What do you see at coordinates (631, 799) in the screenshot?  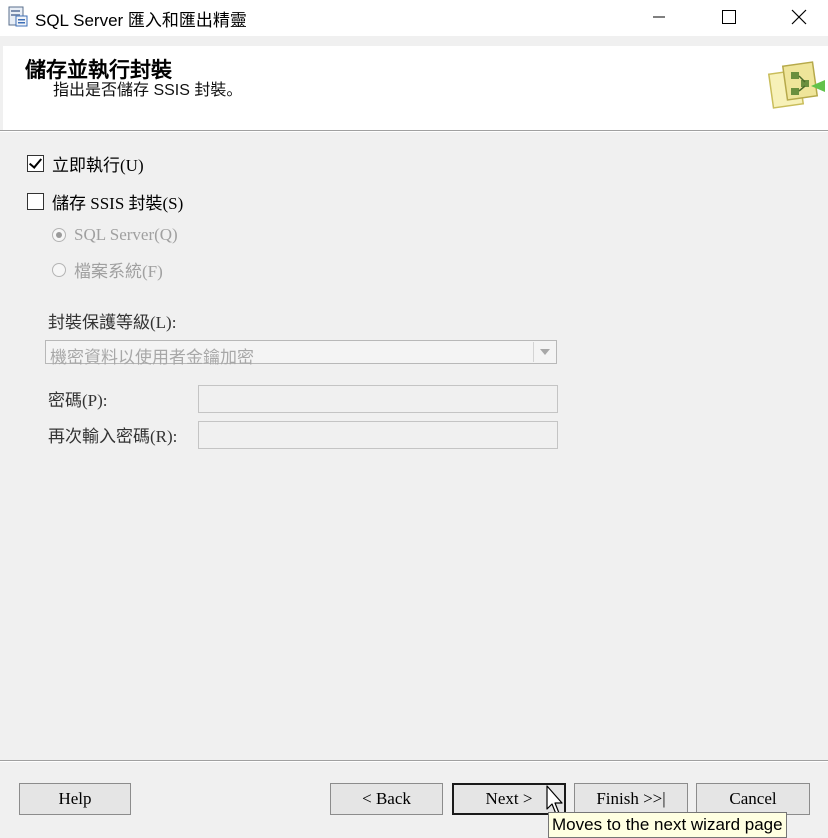 I see `finish-button: Finish >>|` at bounding box center [631, 799].